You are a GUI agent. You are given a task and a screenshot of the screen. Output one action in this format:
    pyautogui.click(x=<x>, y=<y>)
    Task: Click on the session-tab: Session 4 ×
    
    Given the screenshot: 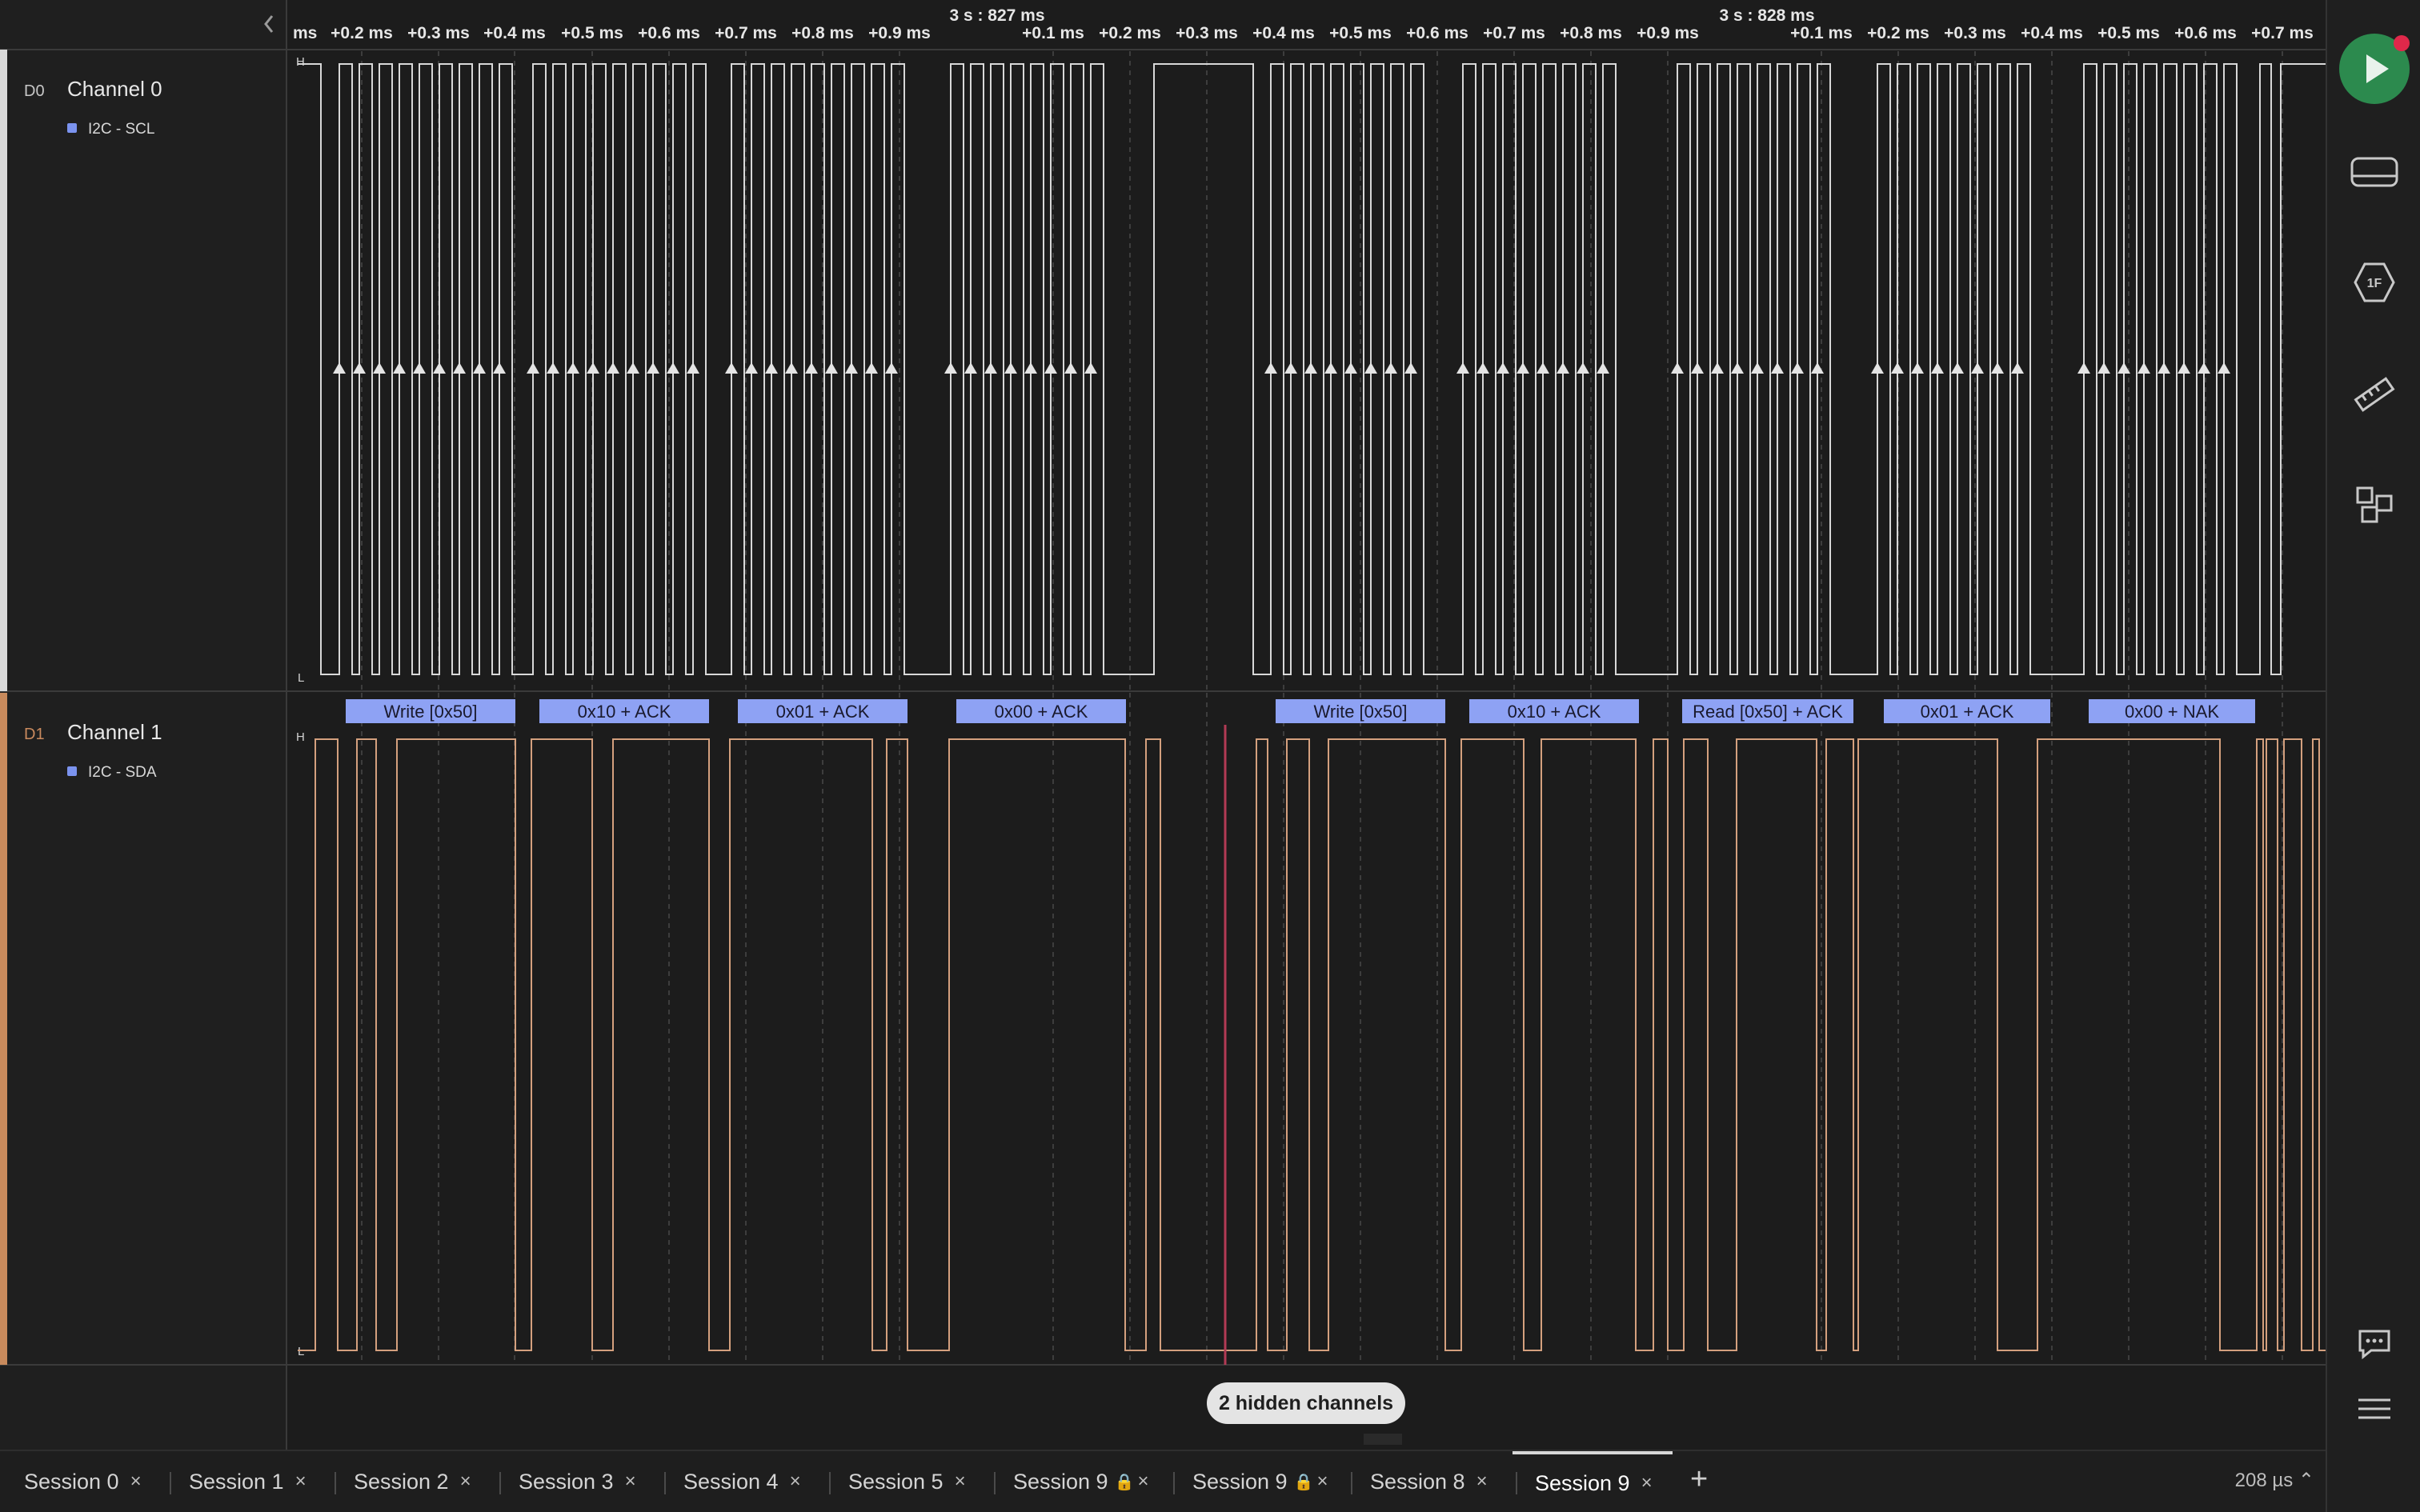 What is the action you would take?
    pyautogui.click(x=742, y=1481)
    